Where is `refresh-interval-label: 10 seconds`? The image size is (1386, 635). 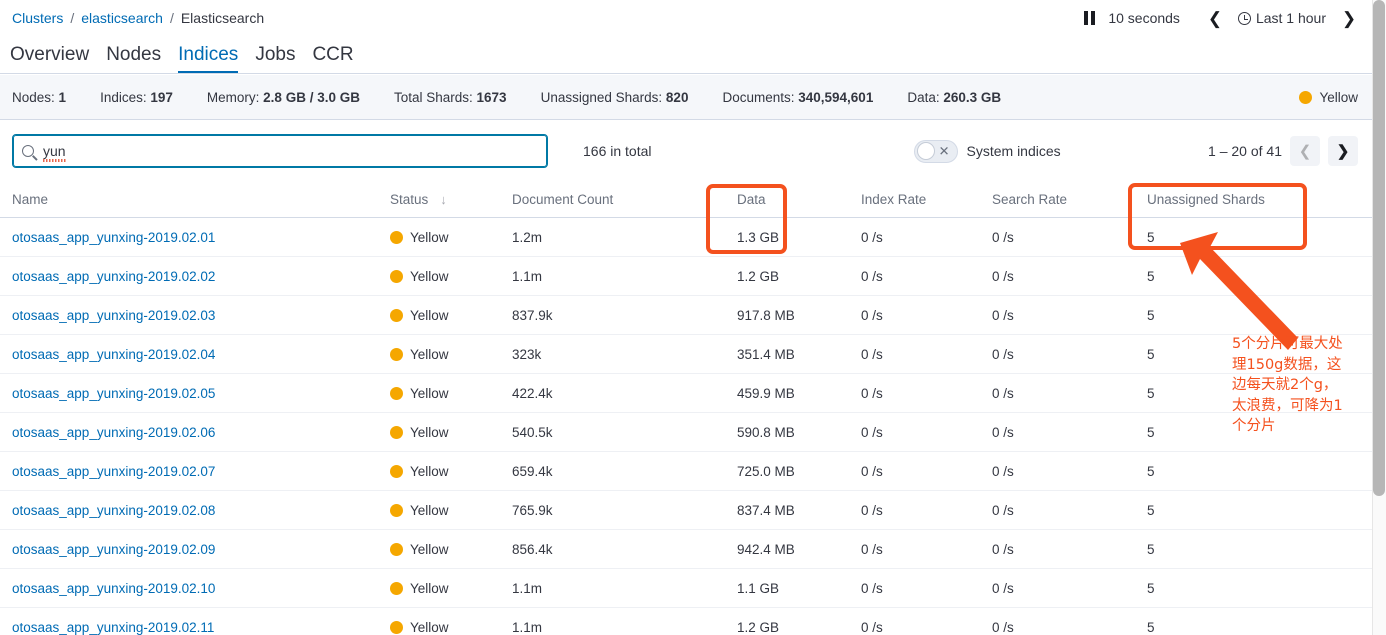 refresh-interval-label: 10 seconds is located at coordinates (1144, 18).